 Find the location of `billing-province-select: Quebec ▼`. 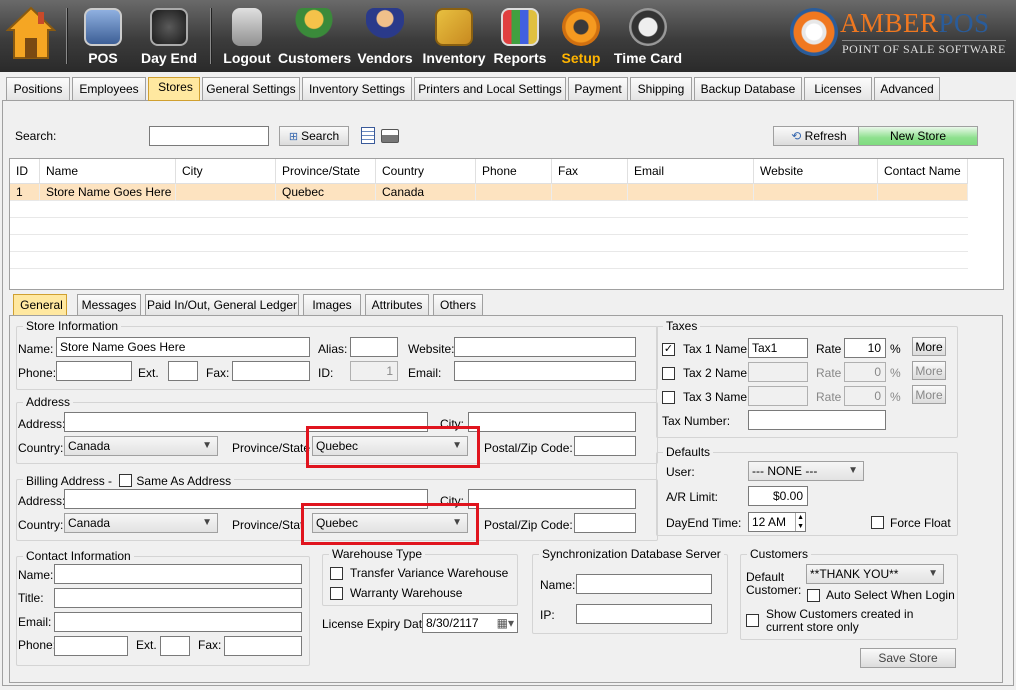

billing-province-select: Quebec ▼ is located at coordinates (390, 523).